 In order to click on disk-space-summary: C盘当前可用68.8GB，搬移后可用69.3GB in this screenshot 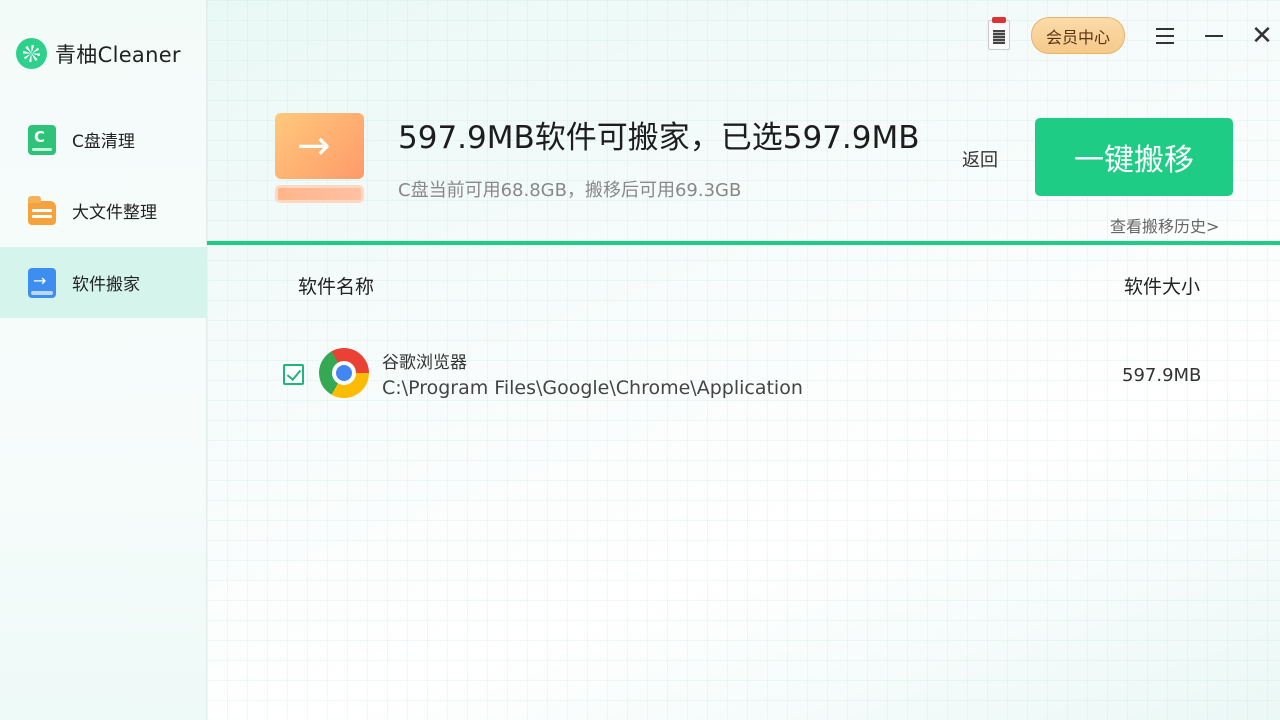, I will do `click(570, 190)`.